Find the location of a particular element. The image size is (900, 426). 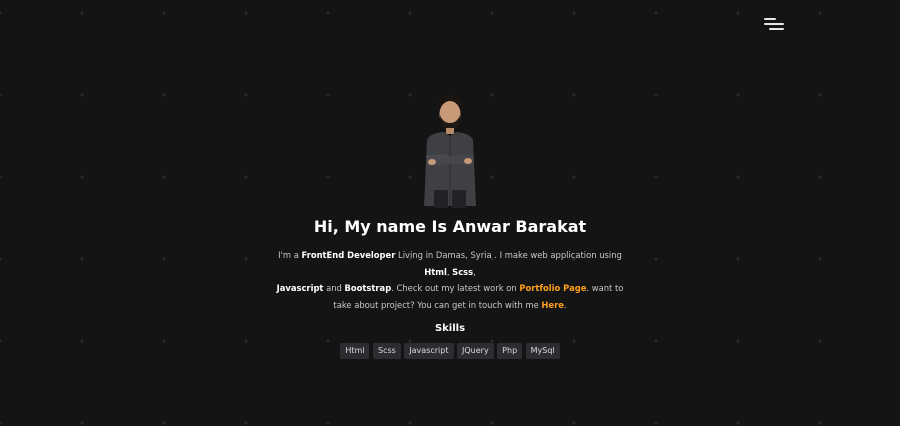

menu-line-top is located at coordinates (770, 19).